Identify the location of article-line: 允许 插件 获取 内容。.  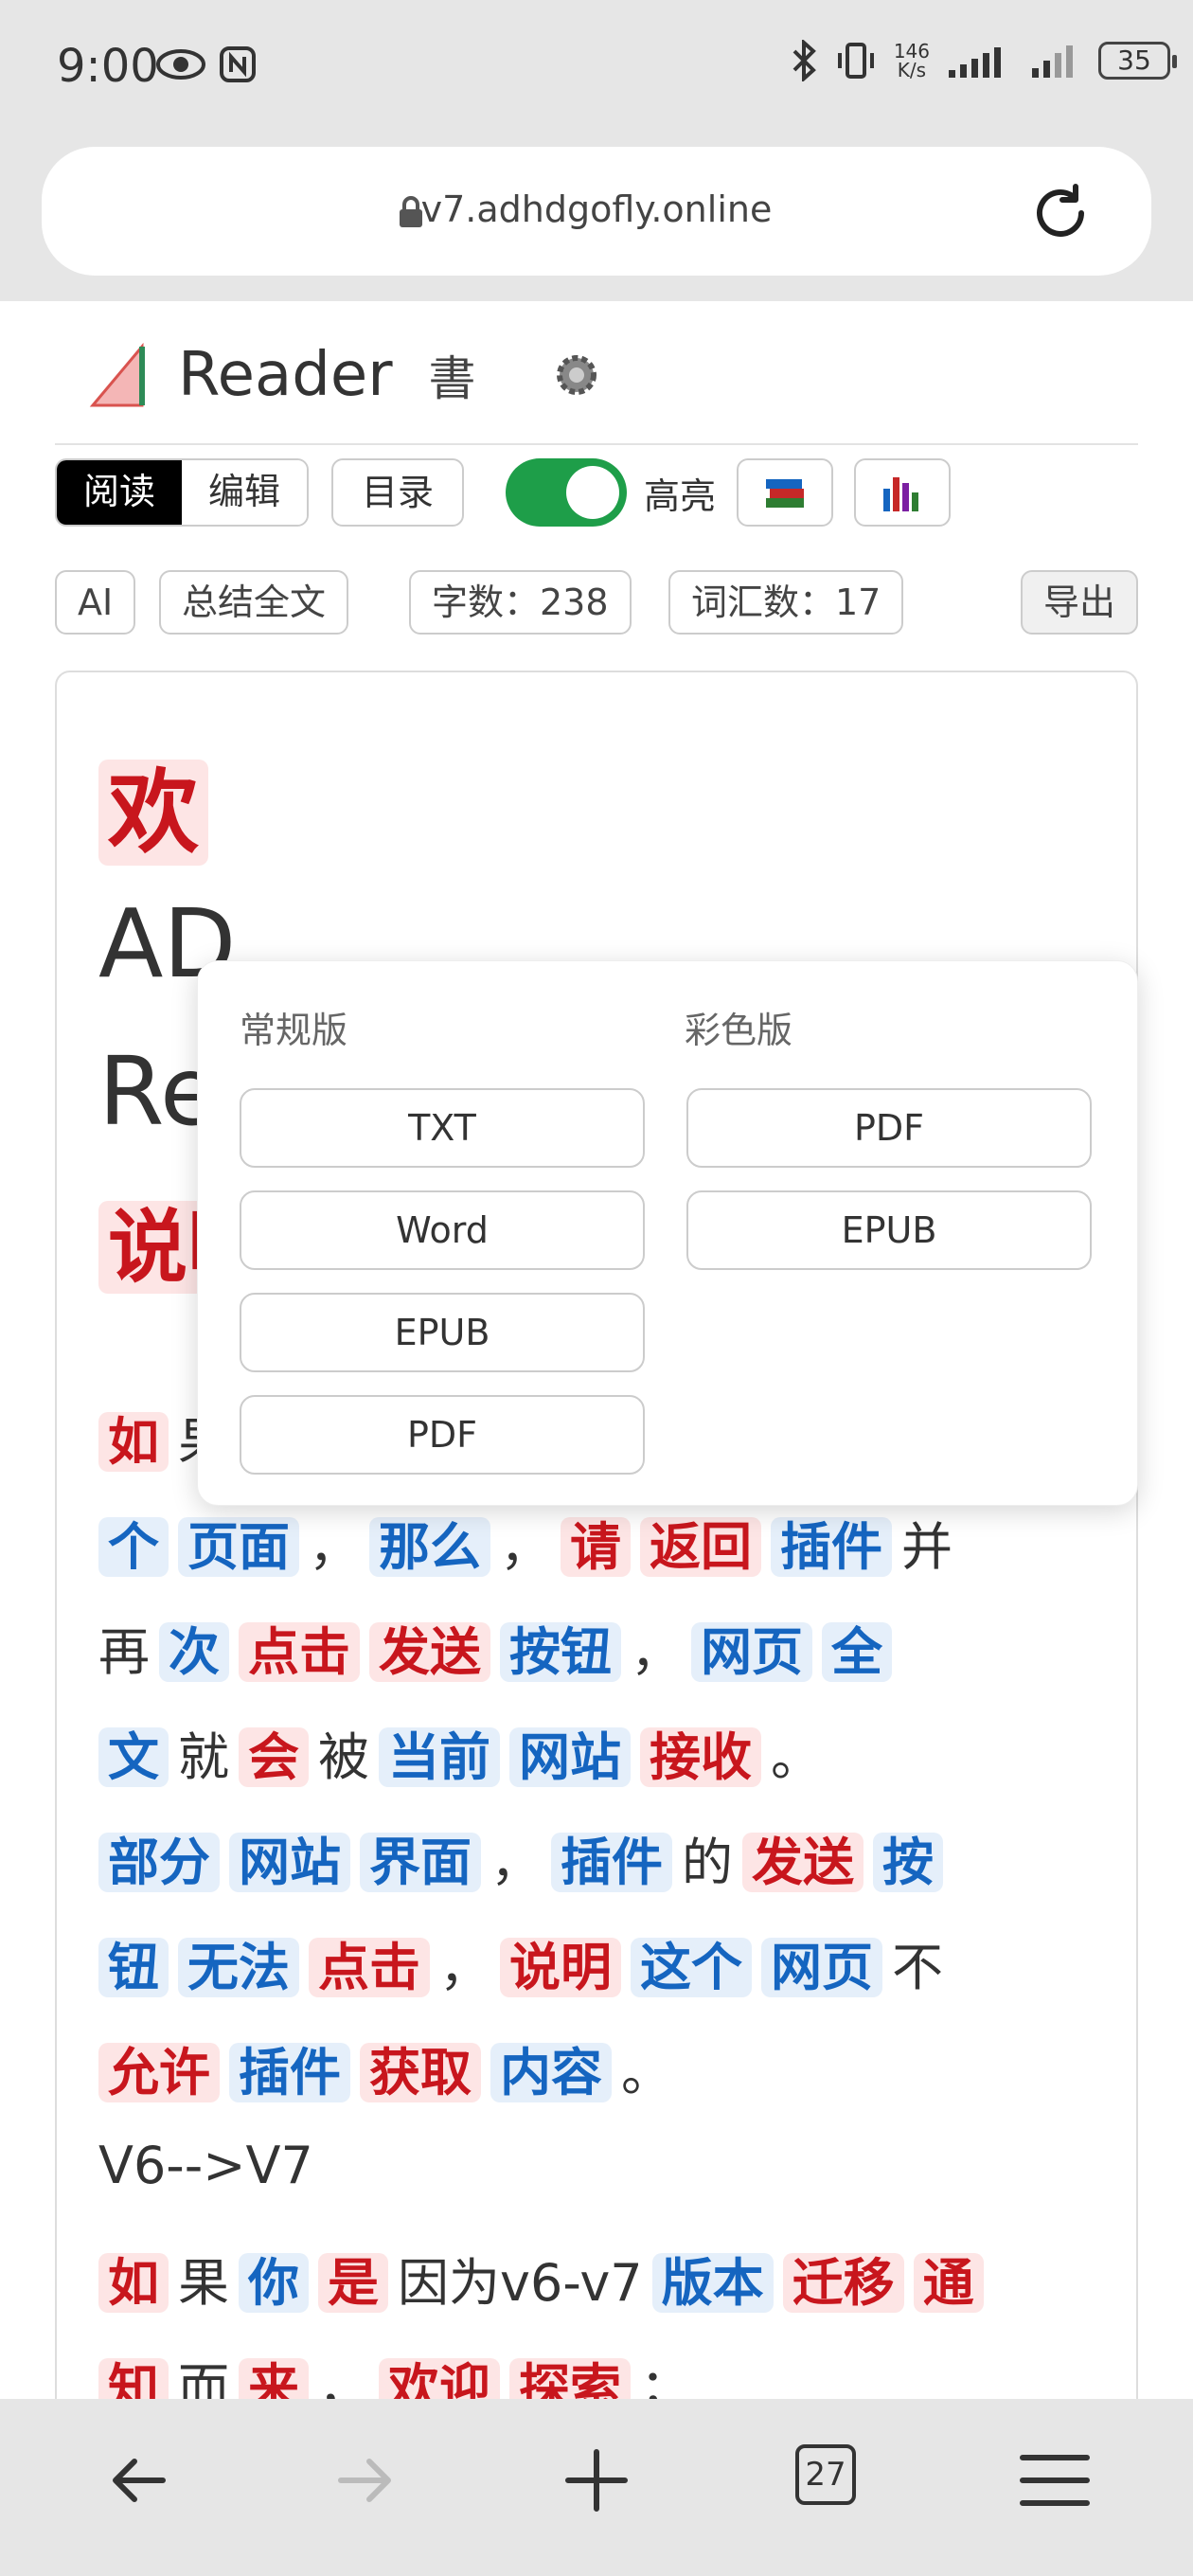
(390, 2067).